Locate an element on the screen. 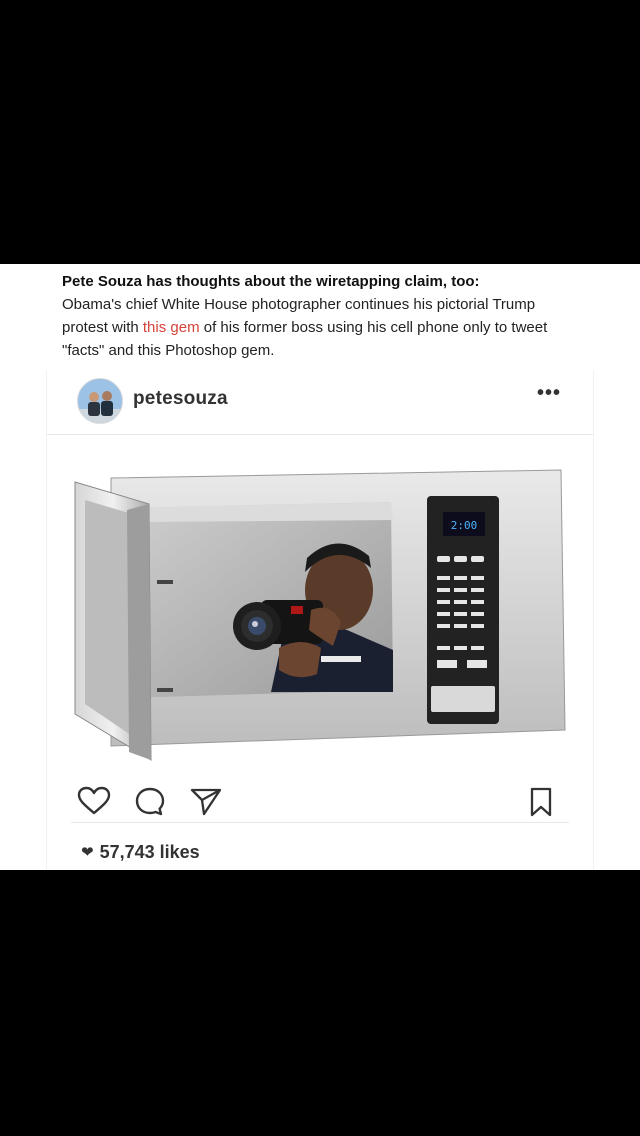 The image size is (640, 1136). heart-filled-icon: ❤ is located at coordinates (87, 852).